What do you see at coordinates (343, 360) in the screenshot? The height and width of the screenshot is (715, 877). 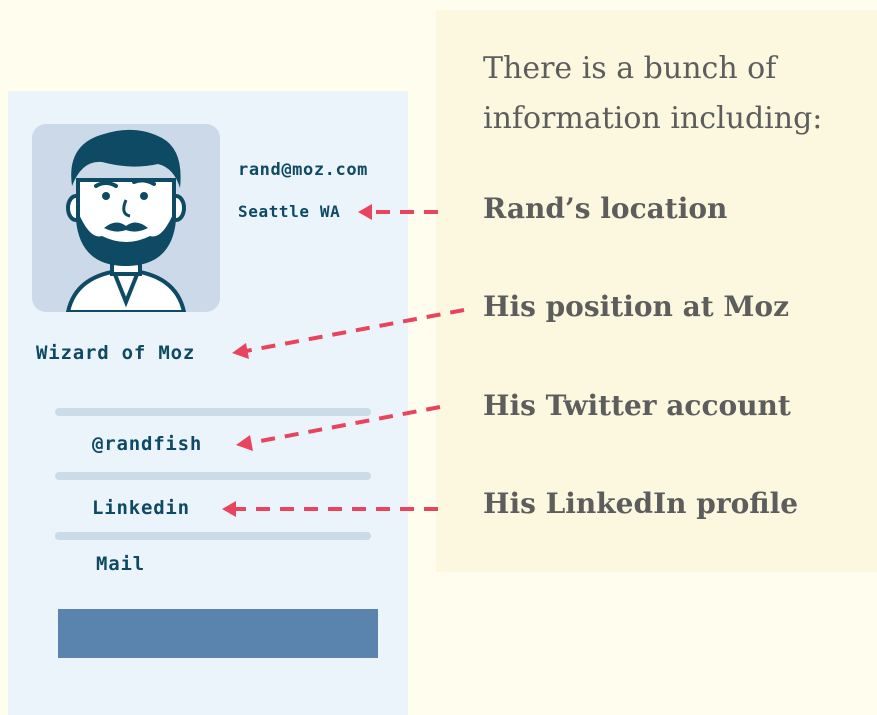 I see `arrows-layer` at bounding box center [343, 360].